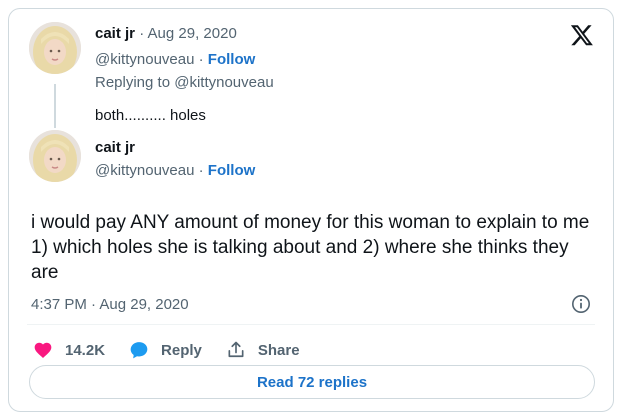 The width and height of the screenshot is (622, 420). What do you see at coordinates (236, 349) in the screenshot?
I see `share-icon` at bounding box center [236, 349].